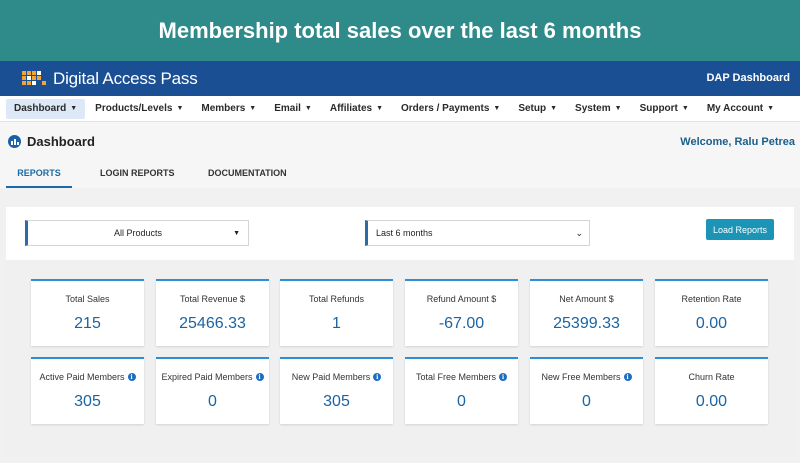 The width and height of the screenshot is (800, 463). I want to click on stat-label: Active Paid Members i, so click(87, 377).